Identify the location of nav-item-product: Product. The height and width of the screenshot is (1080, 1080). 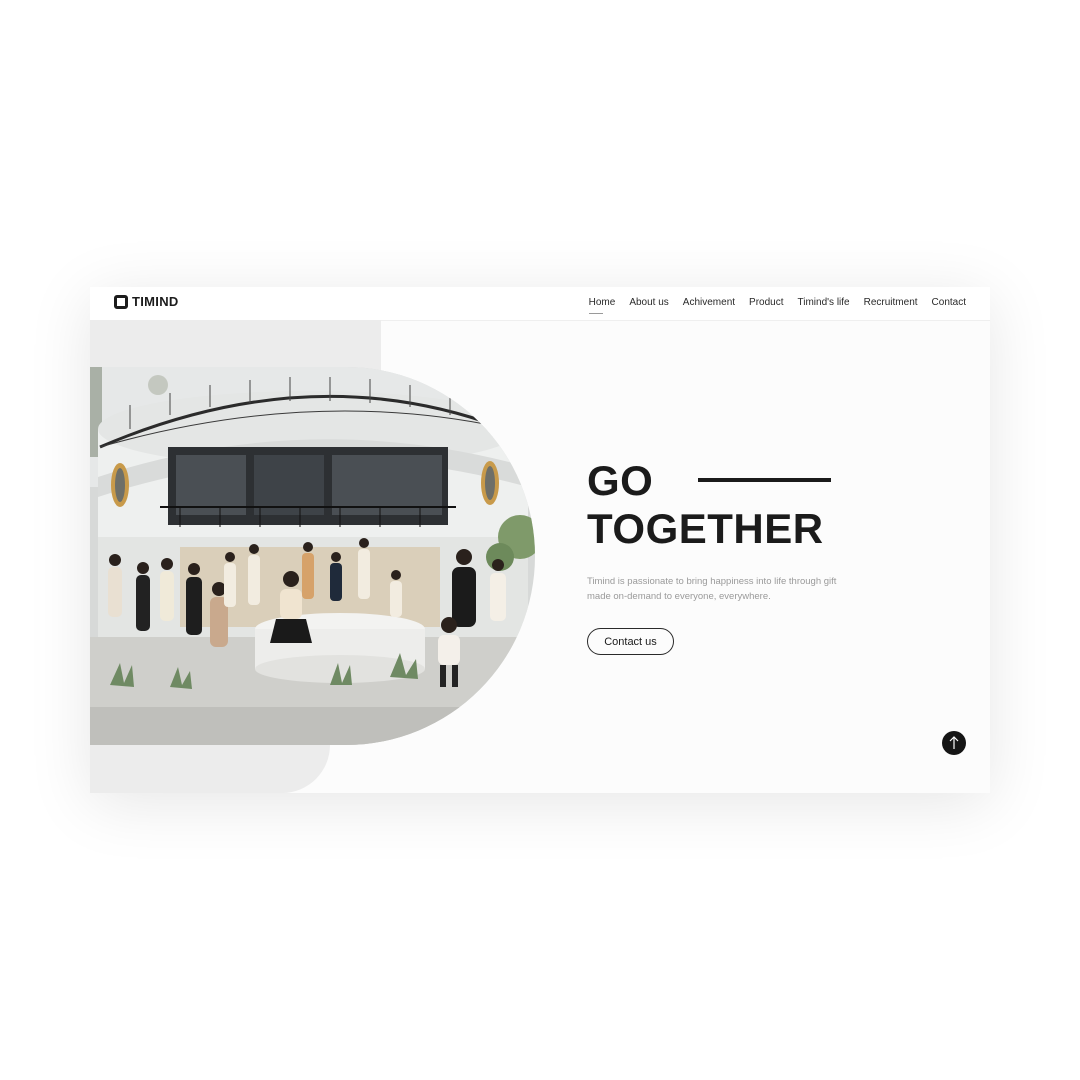
(766, 302).